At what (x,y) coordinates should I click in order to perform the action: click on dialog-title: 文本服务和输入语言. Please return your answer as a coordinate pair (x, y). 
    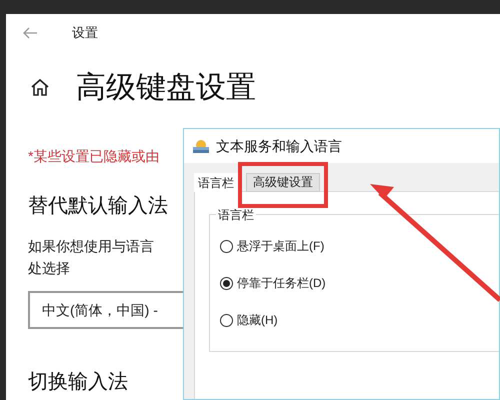
    Looking at the image, I should click on (279, 146).